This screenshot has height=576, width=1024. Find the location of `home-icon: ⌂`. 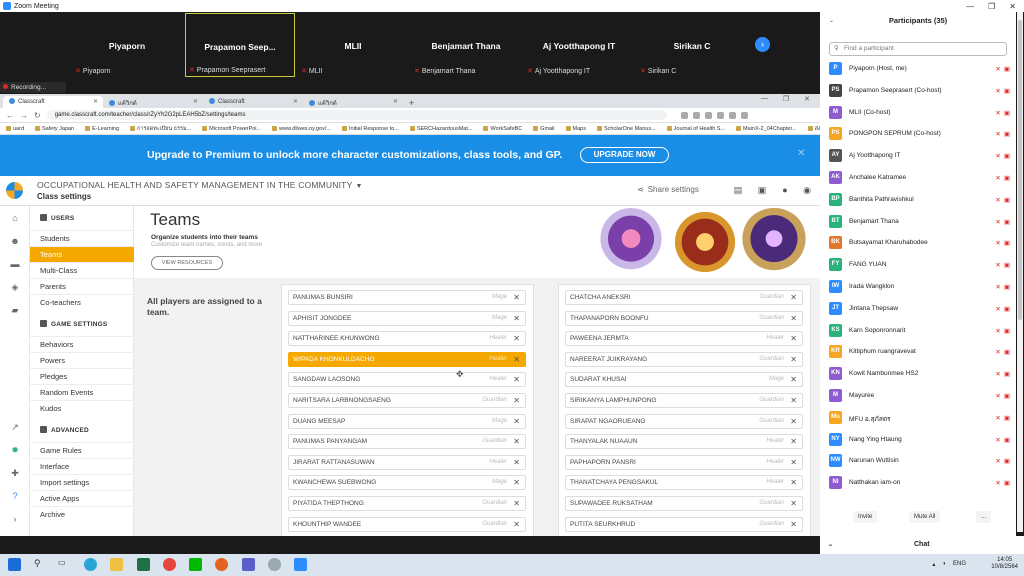

home-icon: ⌂ is located at coordinates (15, 218).